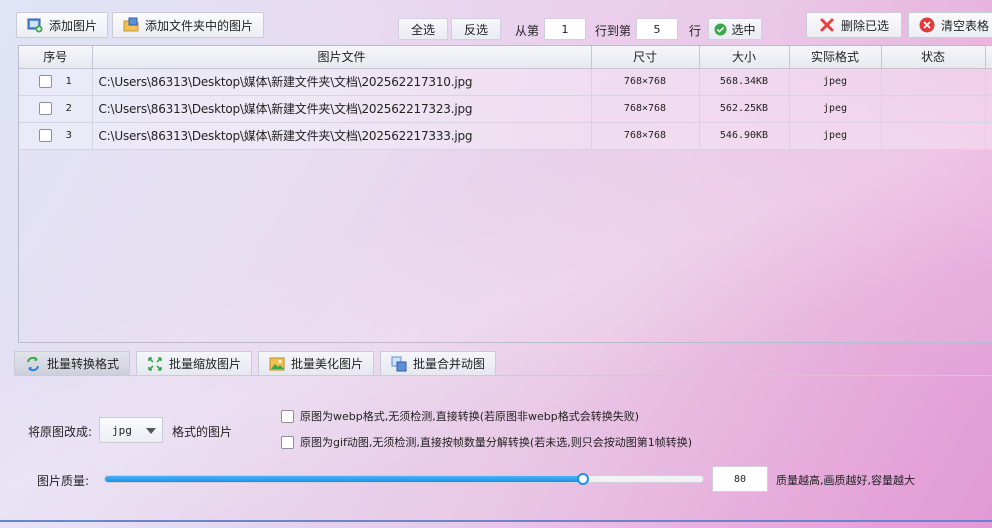 This screenshot has width=992, height=528. I want to click on add-folder-button: 添加文件夹中的图片, so click(188, 25).